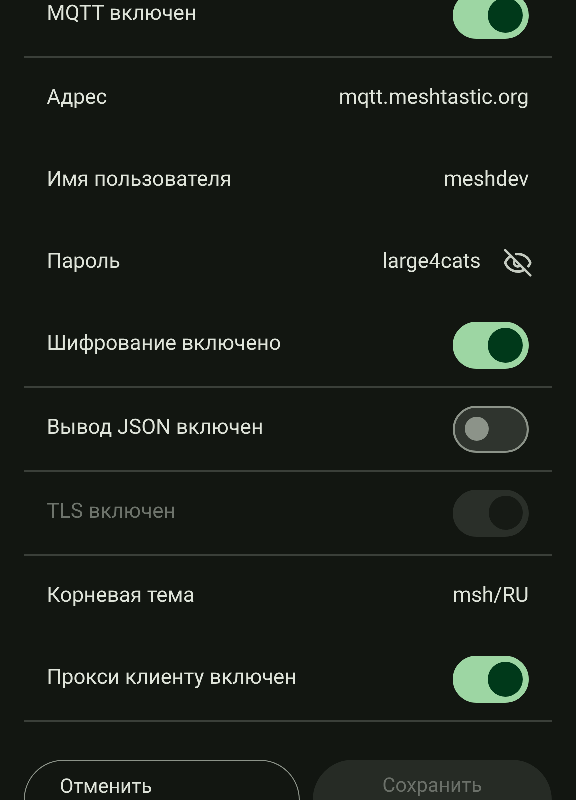 This screenshot has height=800, width=576. What do you see at coordinates (431, 262) in the screenshot?
I see `password-value: large4cats` at bounding box center [431, 262].